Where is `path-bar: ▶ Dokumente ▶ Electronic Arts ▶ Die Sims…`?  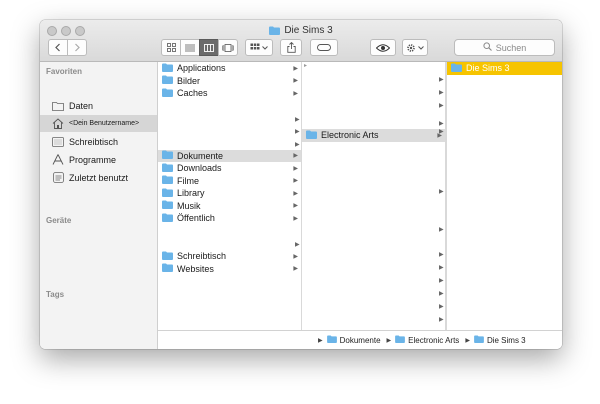
path-bar: ▶ Dokumente ▶ Electronic Arts ▶ Die Sims… is located at coordinates (360, 339).